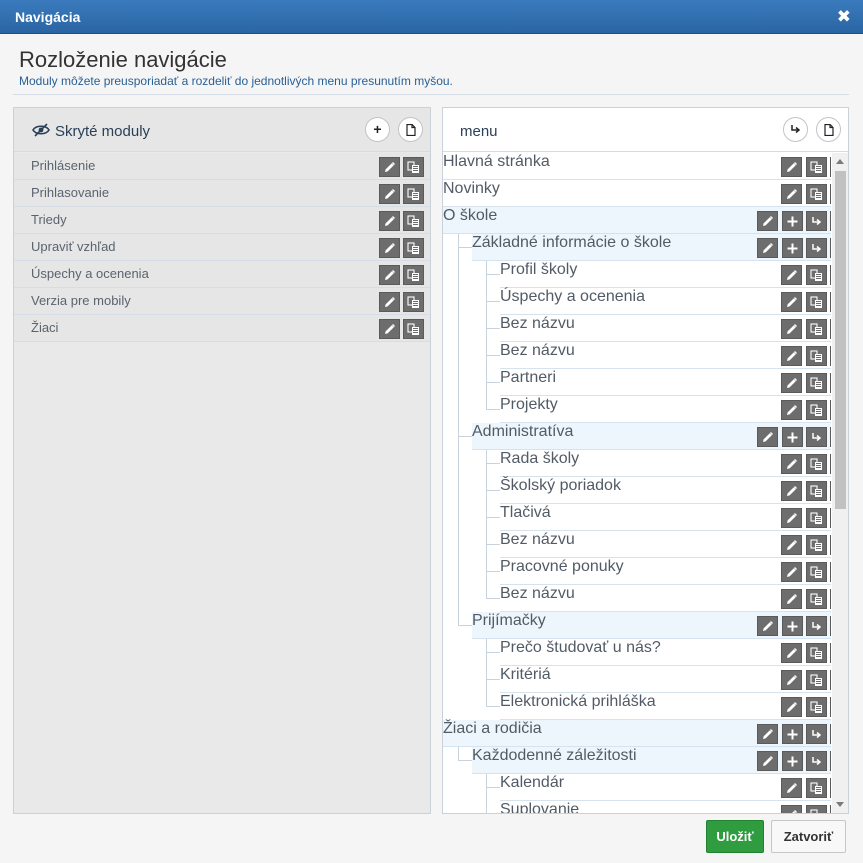  I want to click on indent-menu-button, so click(795, 129).